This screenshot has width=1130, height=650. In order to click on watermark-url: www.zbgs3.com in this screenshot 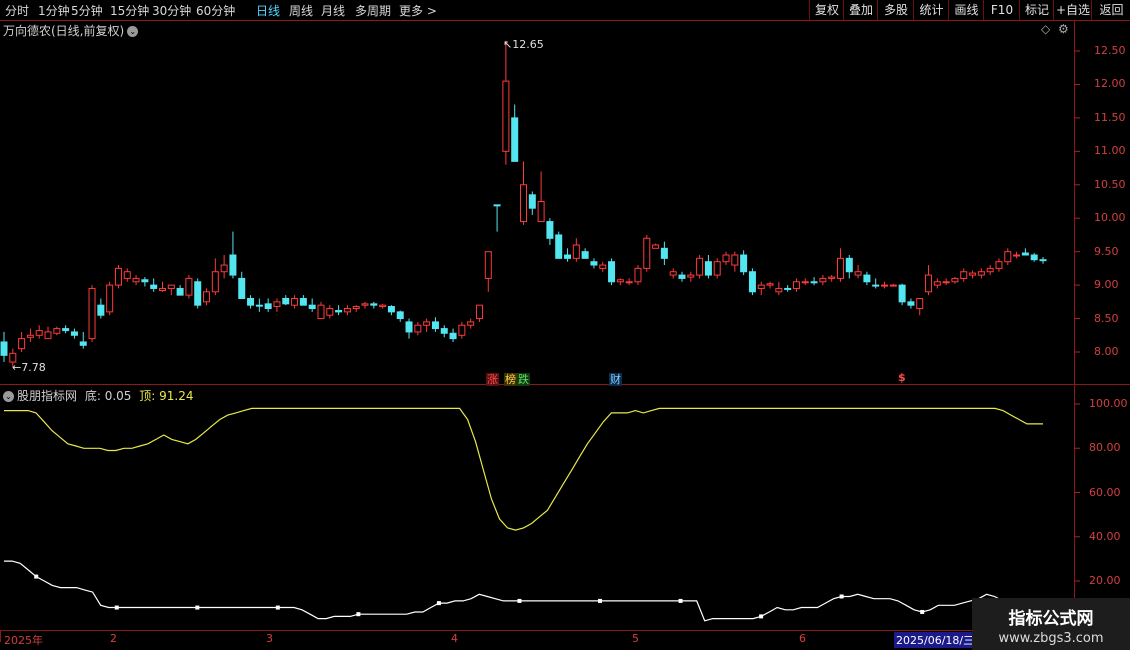, I will do `click(1051, 638)`.